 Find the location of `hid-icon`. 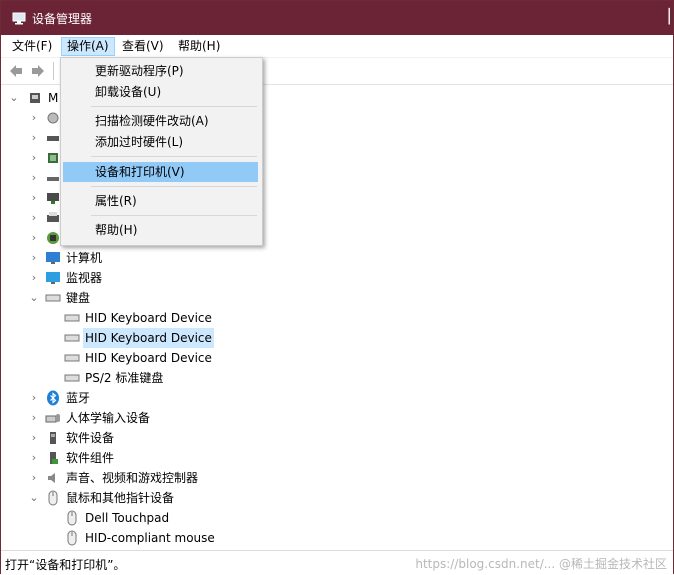

hid-icon is located at coordinates (52, 418).